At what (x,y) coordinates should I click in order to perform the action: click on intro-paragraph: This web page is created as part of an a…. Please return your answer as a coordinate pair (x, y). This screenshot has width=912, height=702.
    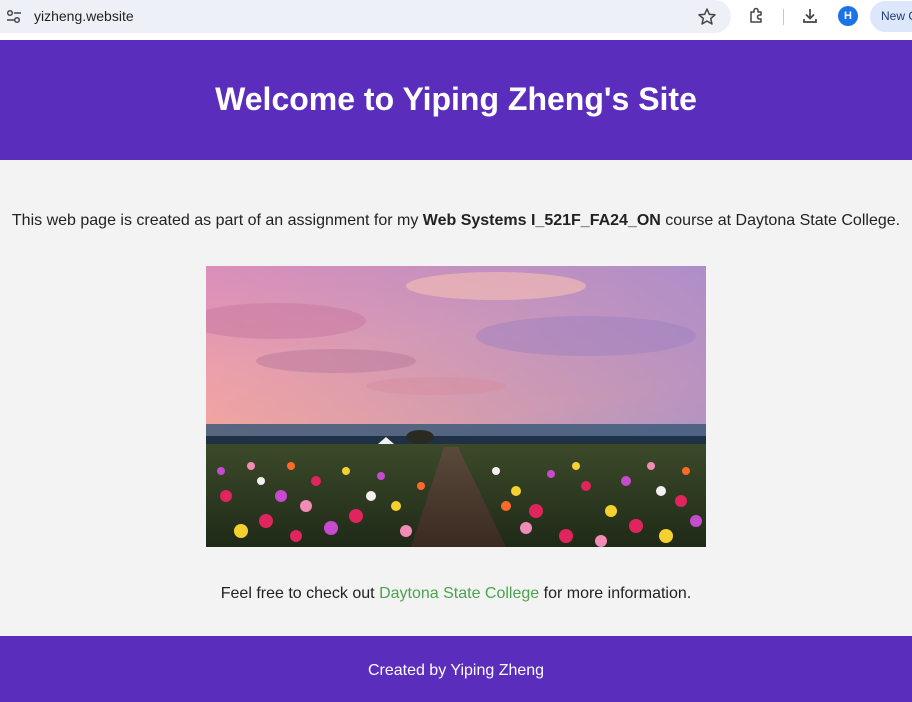
    Looking at the image, I should click on (456, 220).